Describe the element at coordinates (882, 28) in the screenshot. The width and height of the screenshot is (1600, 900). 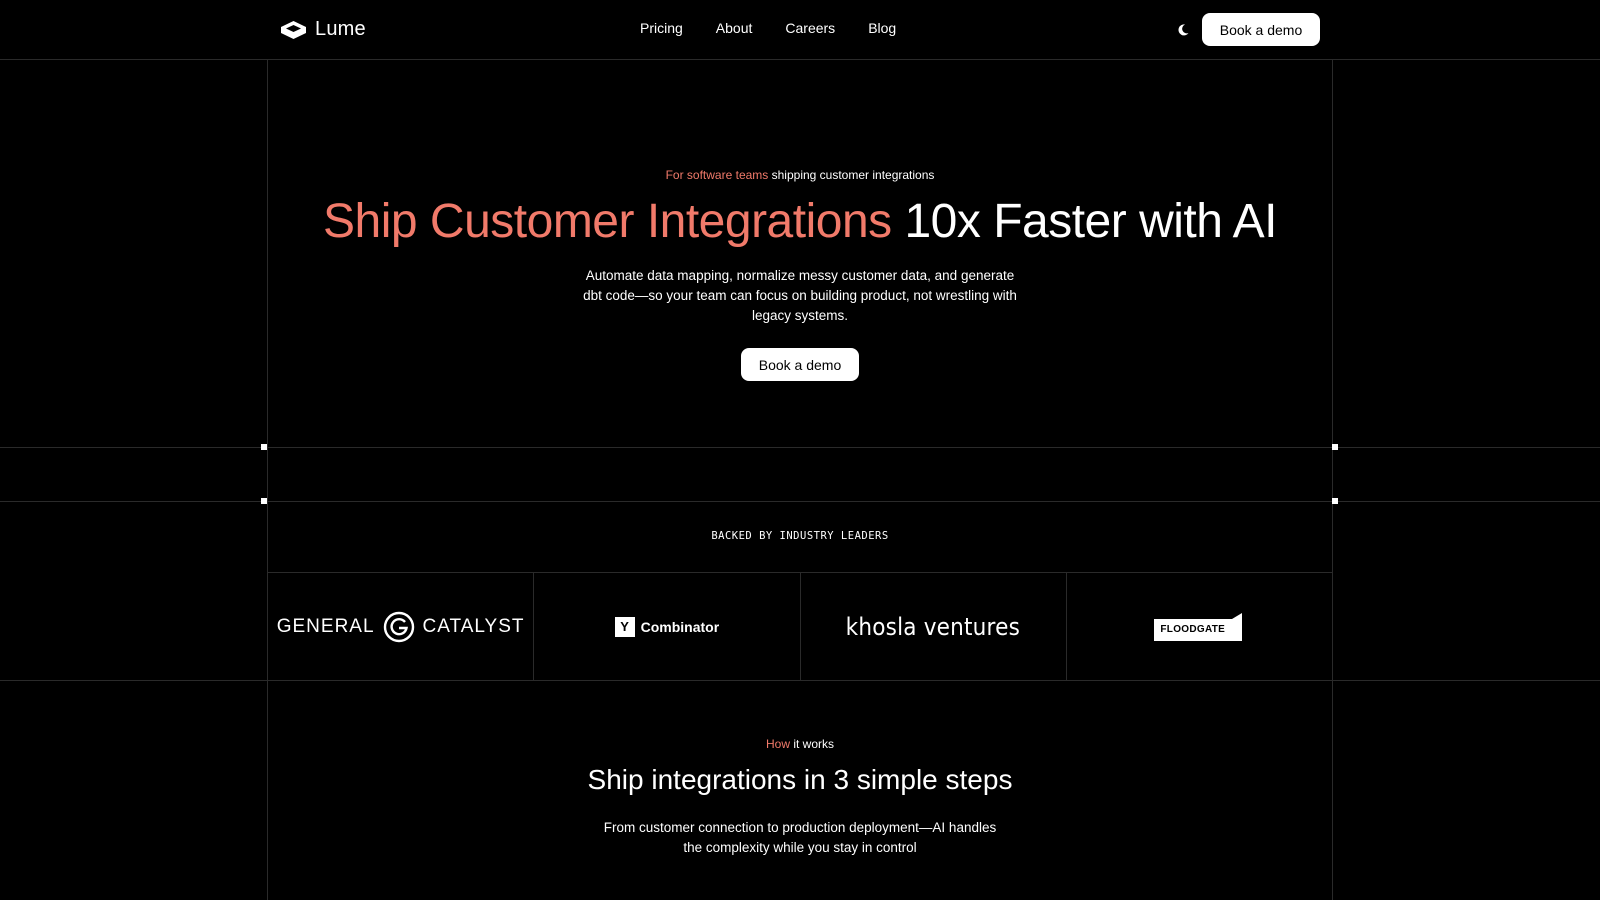
I see `nav-blog: Blog` at that location.